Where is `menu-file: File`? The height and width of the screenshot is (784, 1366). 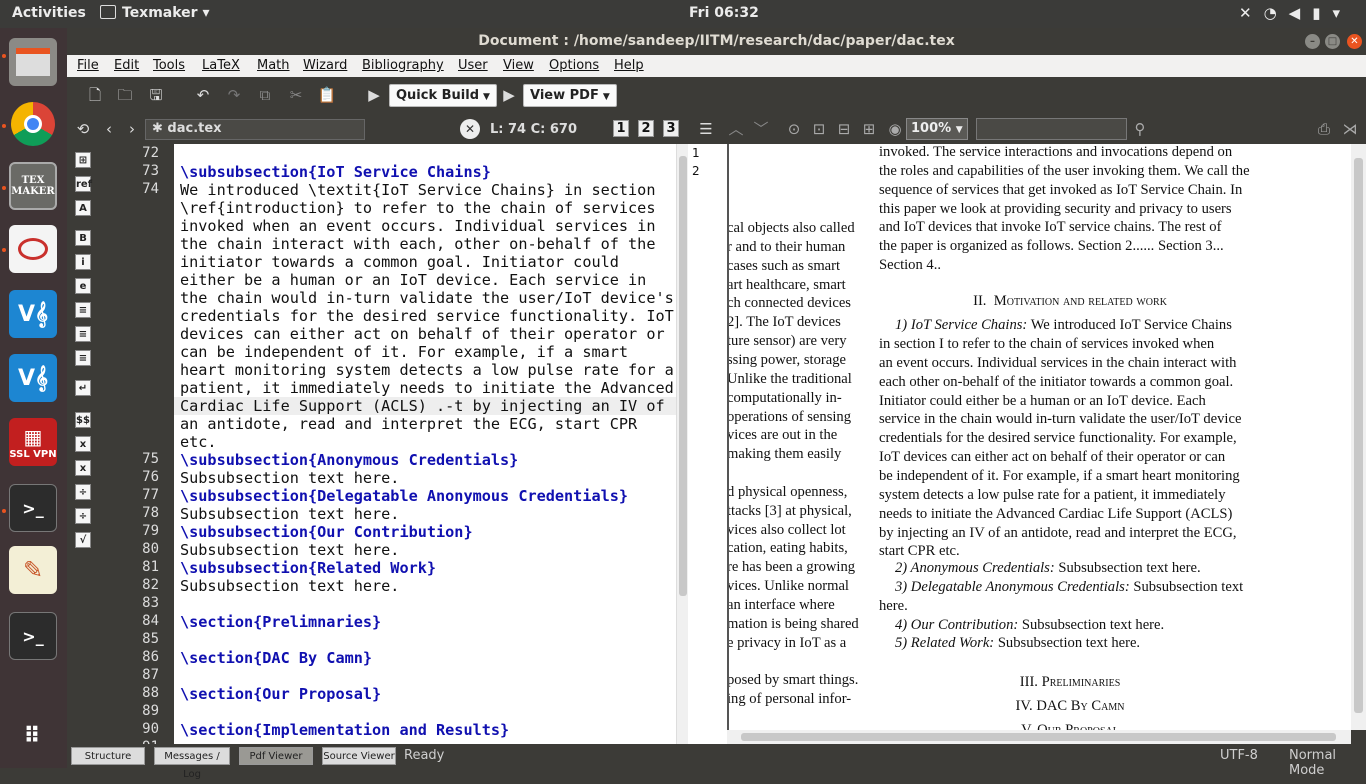 menu-file: File is located at coordinates (88, 65).